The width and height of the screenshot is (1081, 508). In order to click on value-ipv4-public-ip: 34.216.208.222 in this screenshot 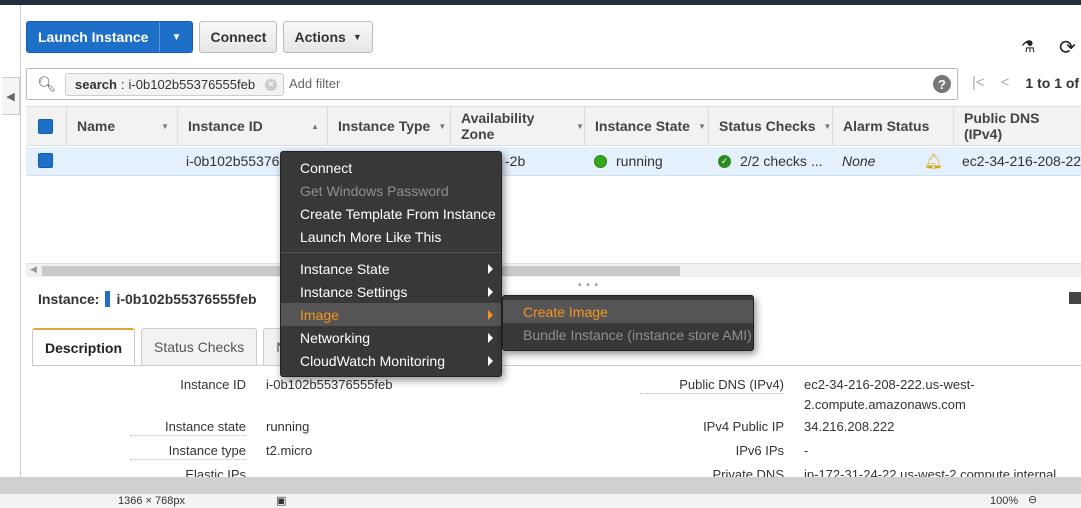, I will do `click(849, 426)`.